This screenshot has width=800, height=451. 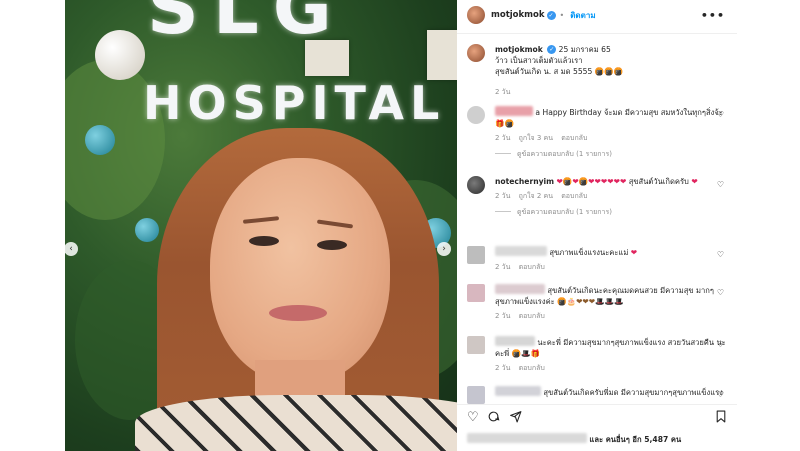 I want to click on comment-text: สุขภาพแข็งแรงนะคะแม่, so click(x=589, y=252).